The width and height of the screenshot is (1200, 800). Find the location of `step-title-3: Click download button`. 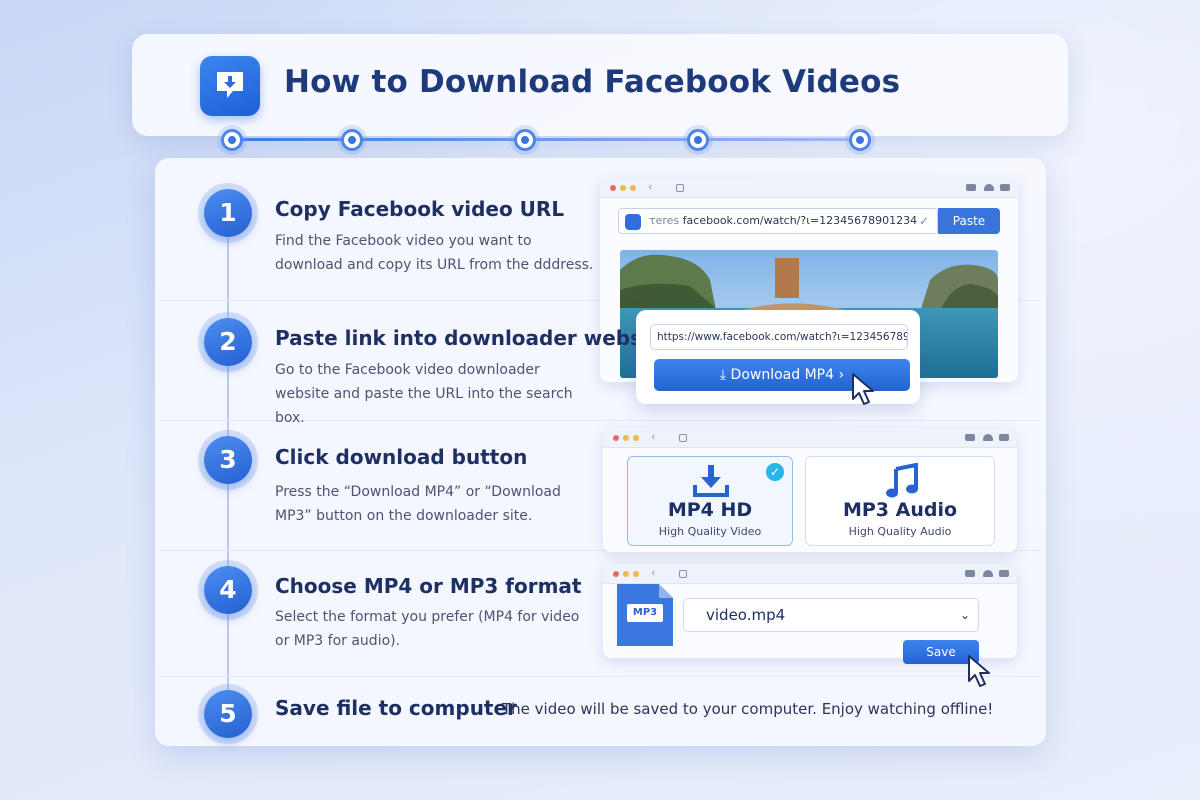

step-title-3: Click download button is located at coordinates (401, 457).